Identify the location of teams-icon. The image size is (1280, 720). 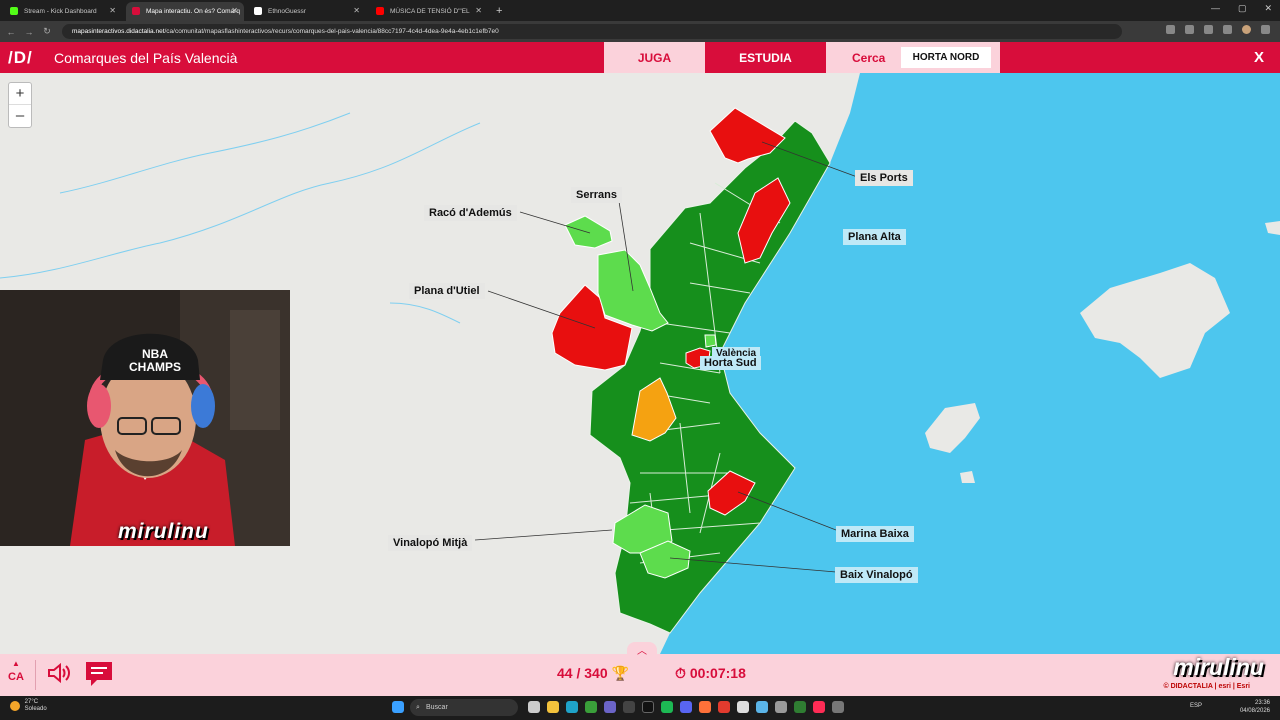
(610, 707).